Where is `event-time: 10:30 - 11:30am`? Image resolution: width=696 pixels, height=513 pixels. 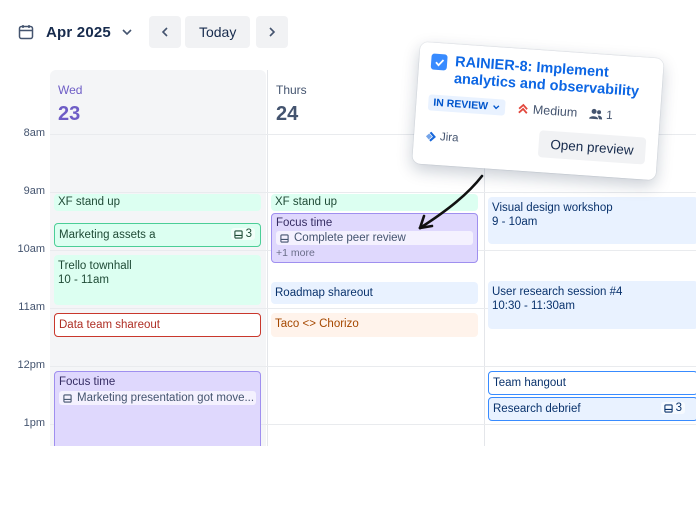
event-time: 10:30 - 11:30am is located at coordinates (533, 306).